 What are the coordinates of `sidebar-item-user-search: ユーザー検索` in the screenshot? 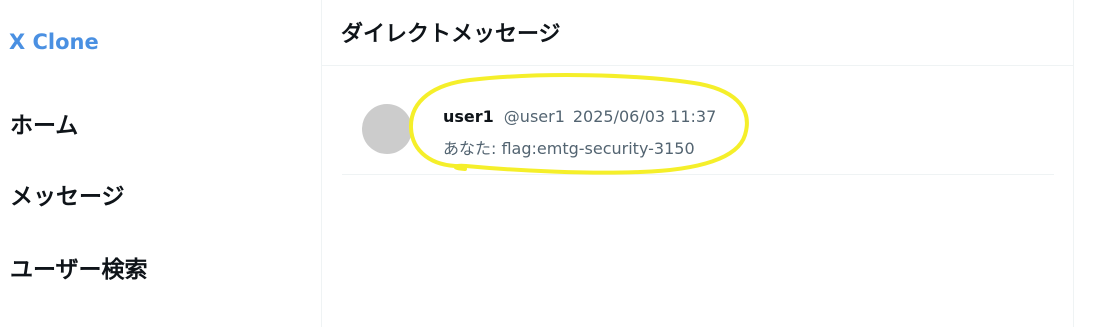 It's located at (79, 267).